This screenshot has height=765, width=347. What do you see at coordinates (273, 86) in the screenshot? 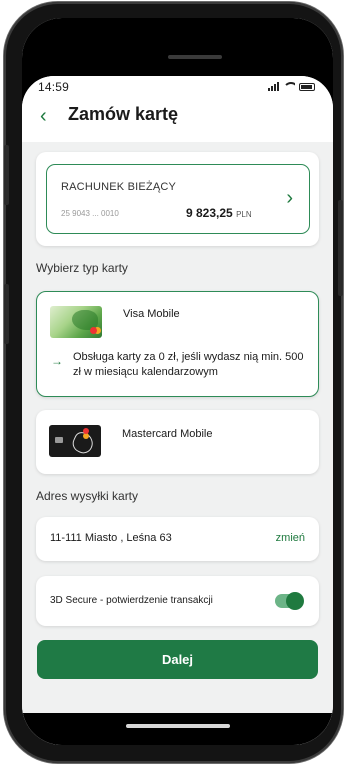
I see `signal-icon` at bounding box center [273, 86].